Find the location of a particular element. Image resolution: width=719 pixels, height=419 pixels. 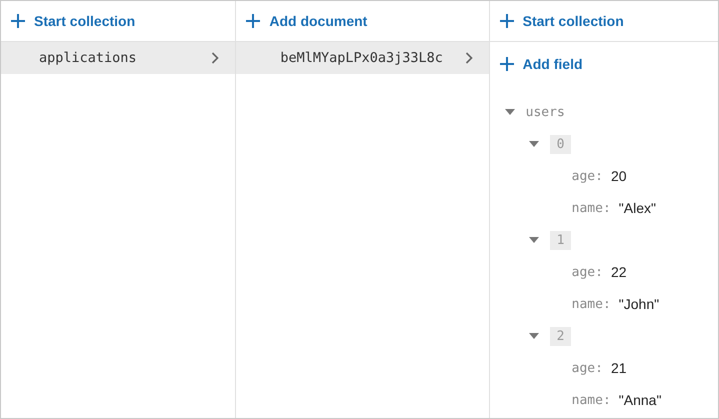

field-value: "Anna" is located at coordinates (640, 400).